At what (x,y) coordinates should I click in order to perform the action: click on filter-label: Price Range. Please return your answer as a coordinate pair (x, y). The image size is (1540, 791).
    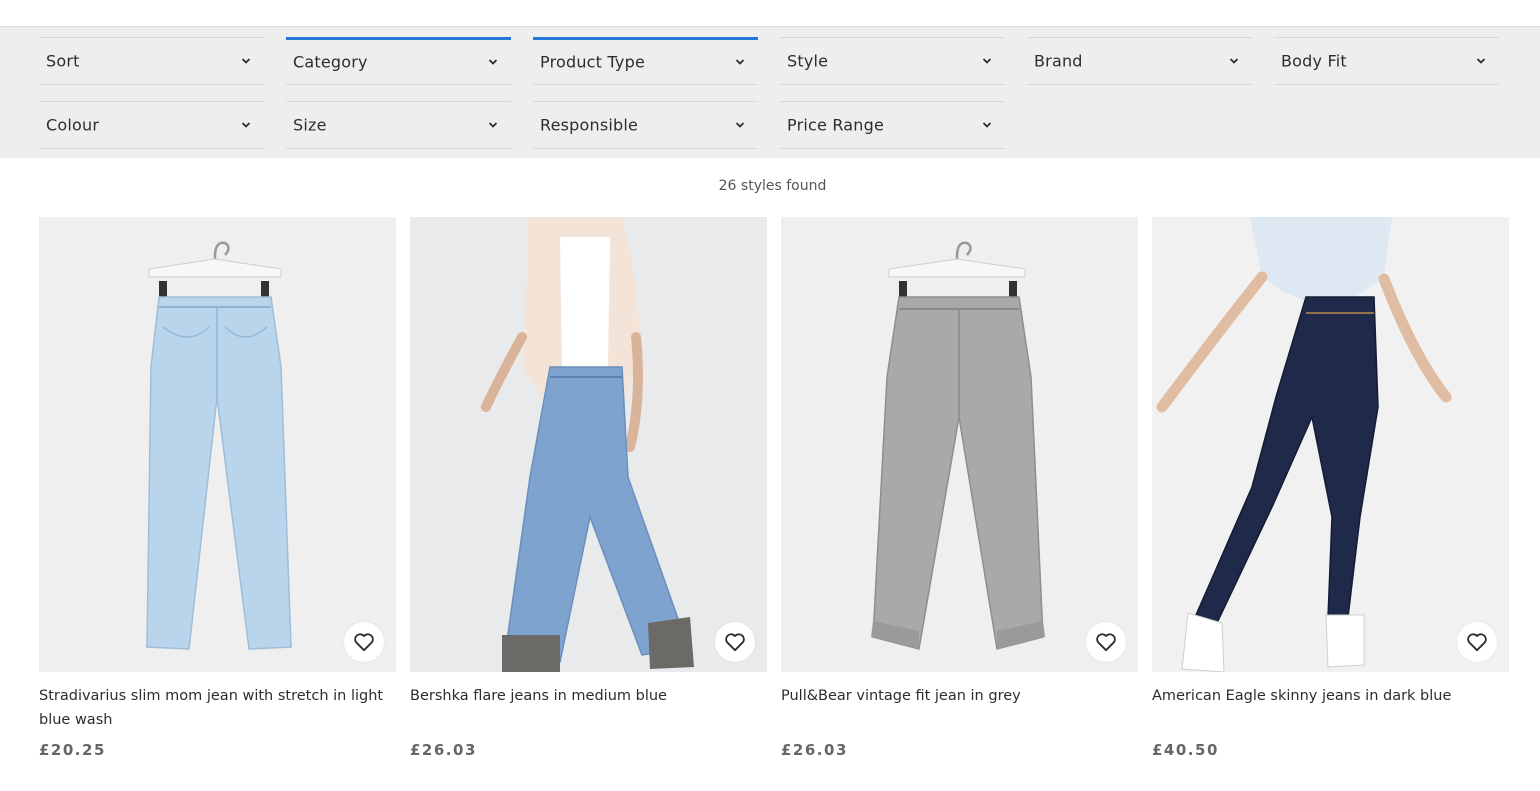
    Looking at the image, I should click on (836, 125).